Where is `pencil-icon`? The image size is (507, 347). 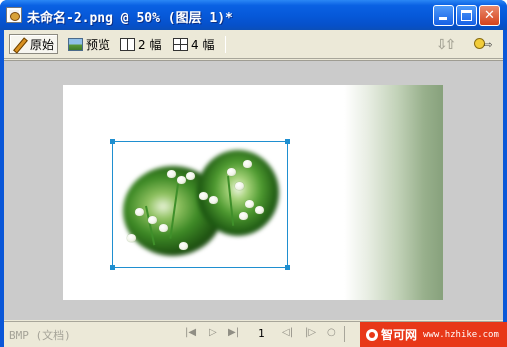
pencil-icon is located at coordinates (19, 44).